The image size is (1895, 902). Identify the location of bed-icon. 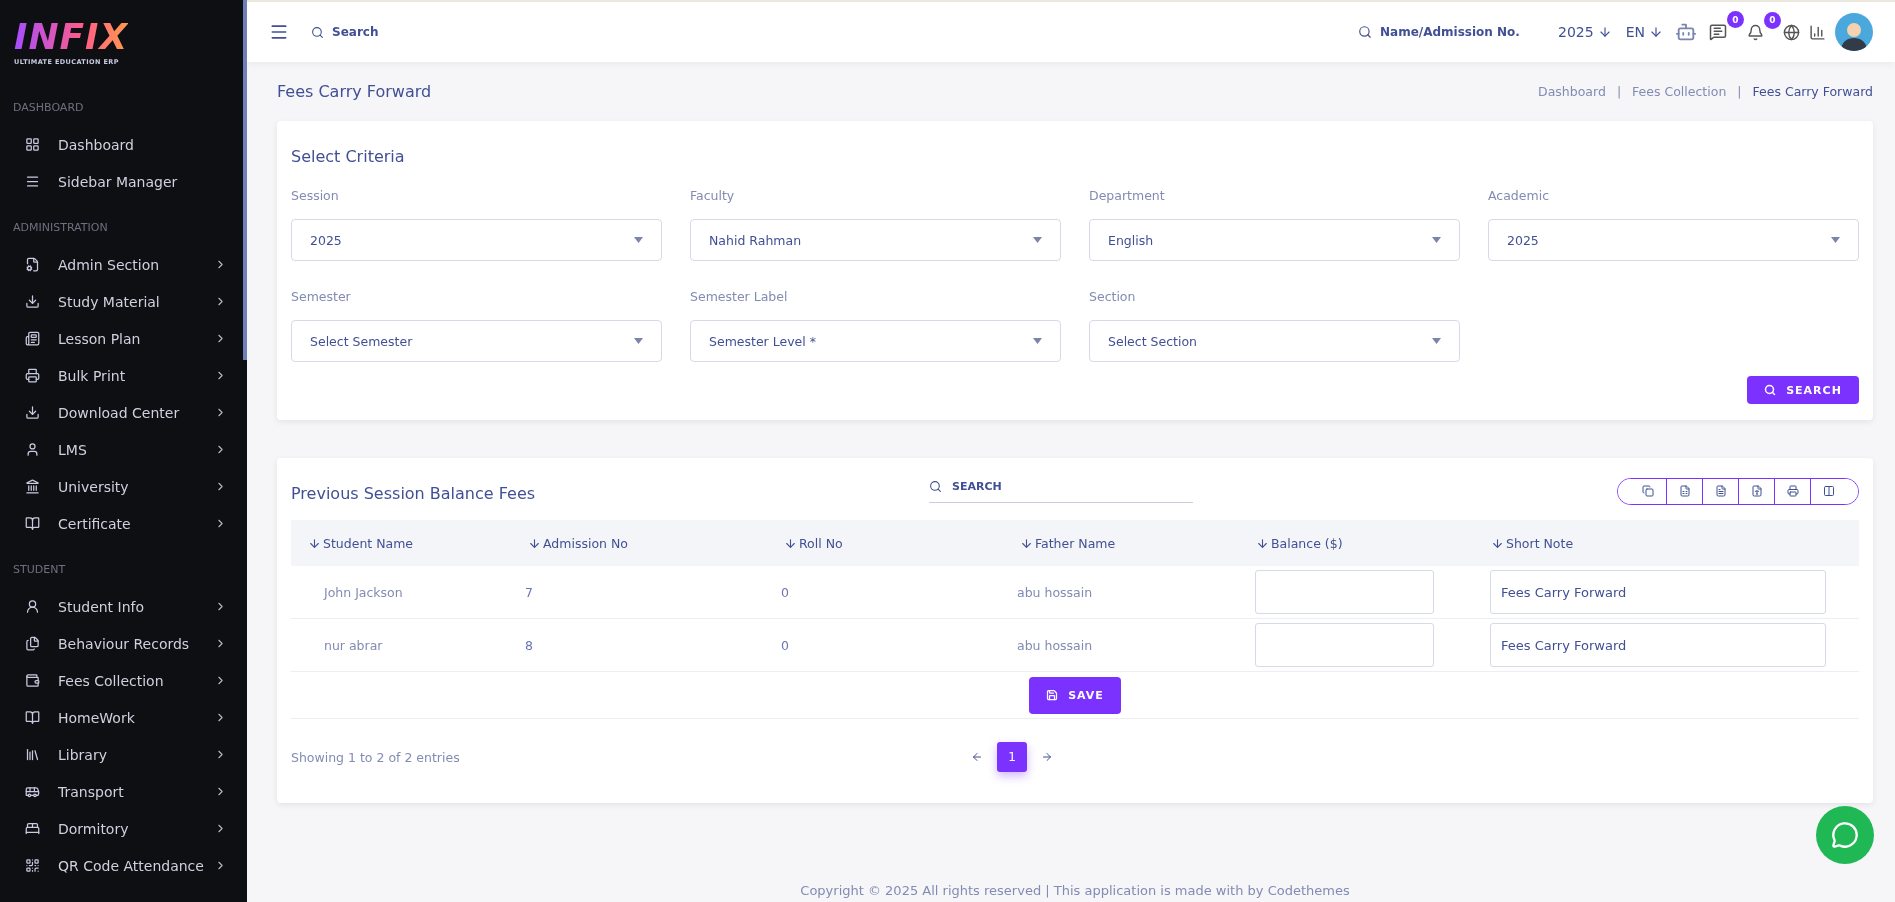
(32, 828).